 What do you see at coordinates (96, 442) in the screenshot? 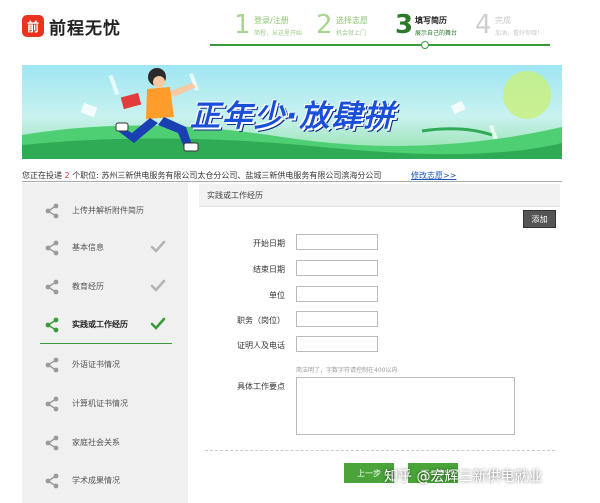
I see `sidebar-item-label: 家庭社会关系` at bounding box center [96, 442].